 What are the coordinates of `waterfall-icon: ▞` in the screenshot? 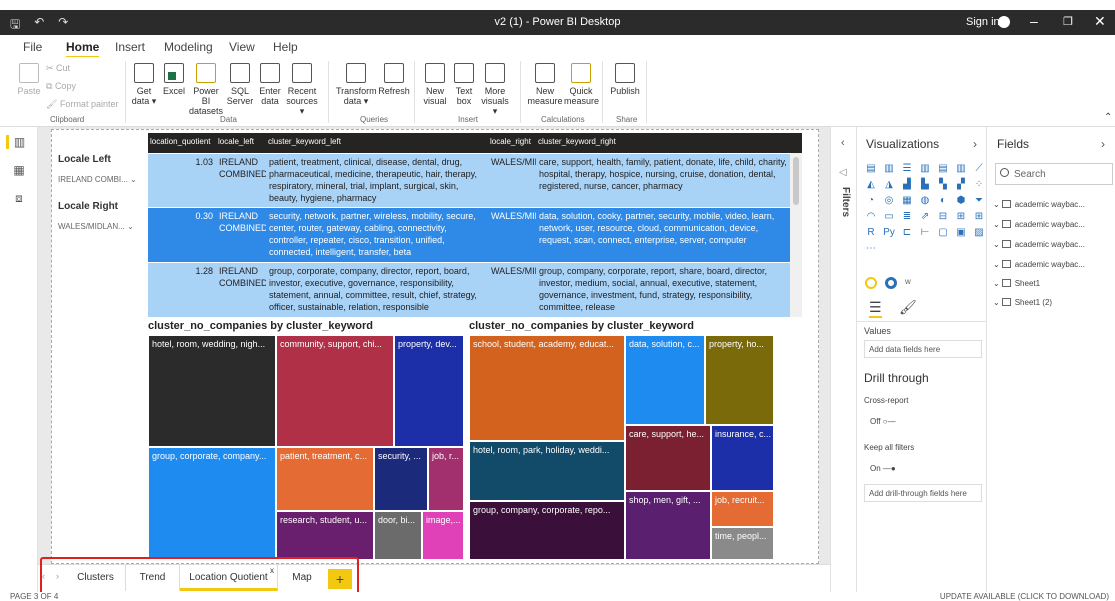 It's located at (961, 185).